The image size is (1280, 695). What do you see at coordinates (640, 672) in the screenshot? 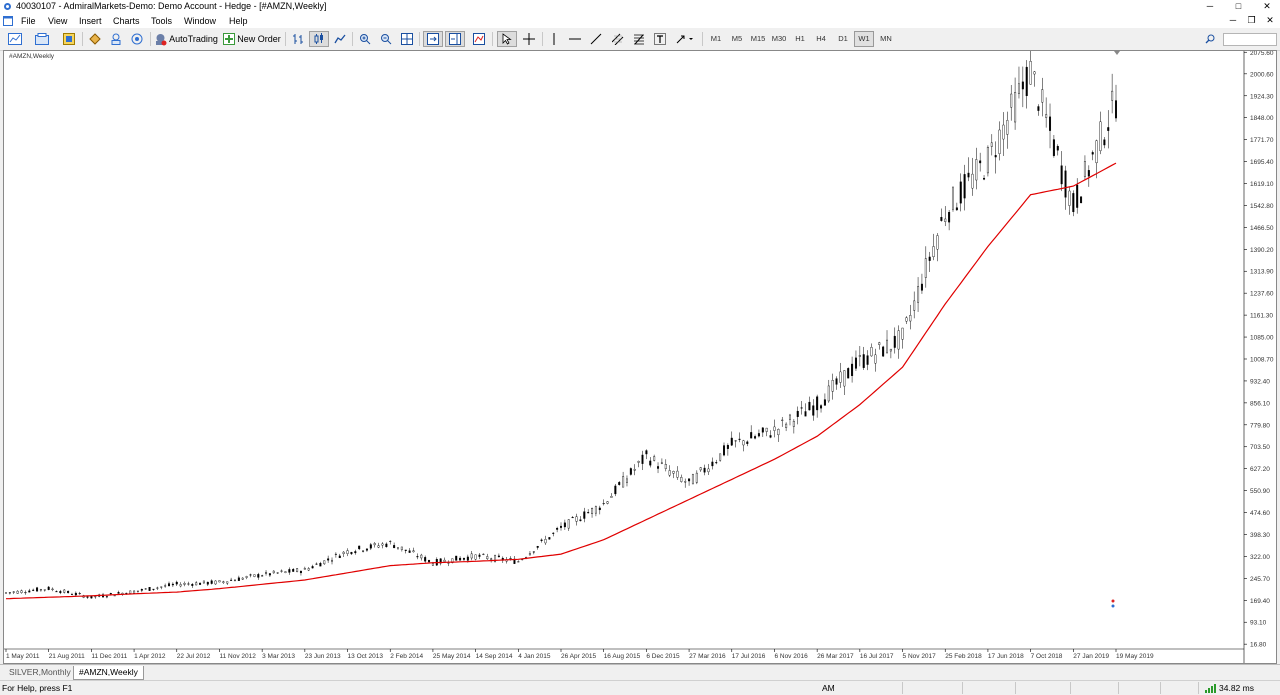
I see `chart-tabs: SILVER,Monthly #AMZN,Weekly` at bounding box center [640, 672].